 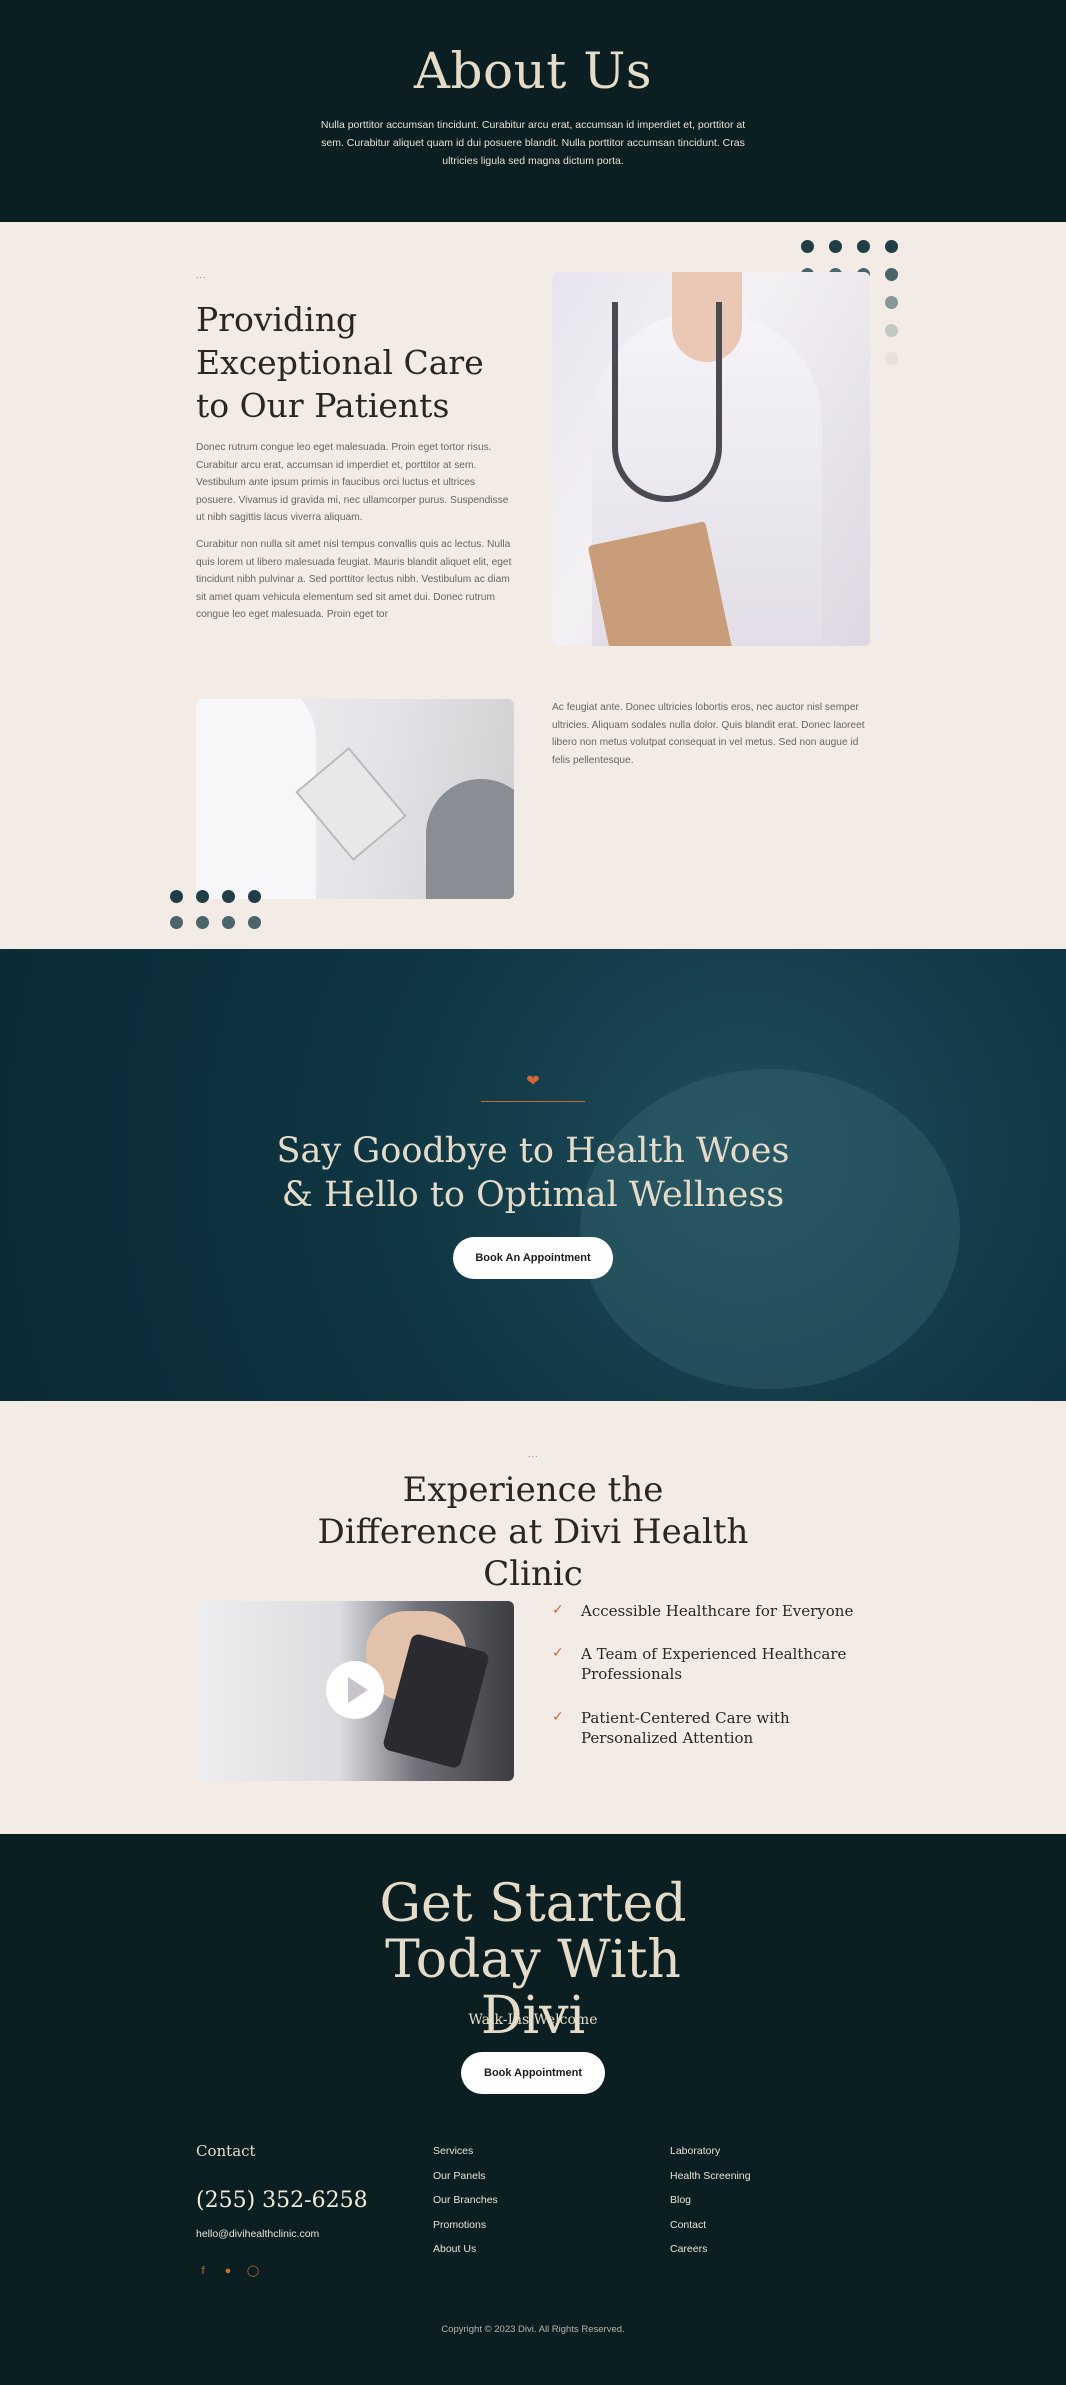 I want to click on doctor-image, so click(x=711, y=459).